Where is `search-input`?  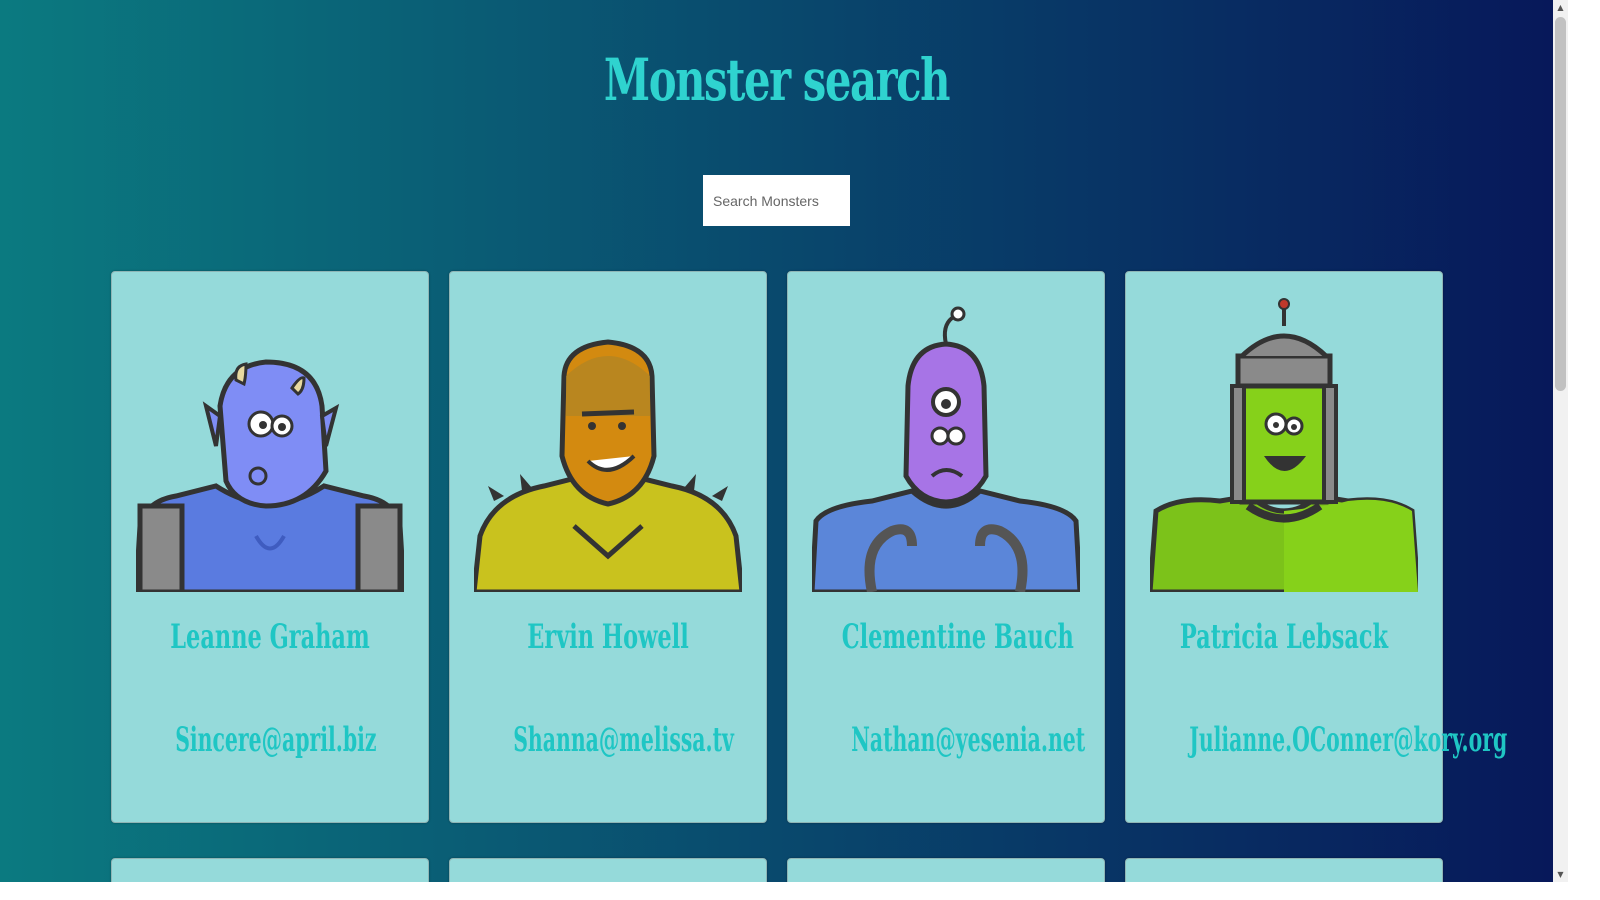
search-input is located at coordinates (776, 200).